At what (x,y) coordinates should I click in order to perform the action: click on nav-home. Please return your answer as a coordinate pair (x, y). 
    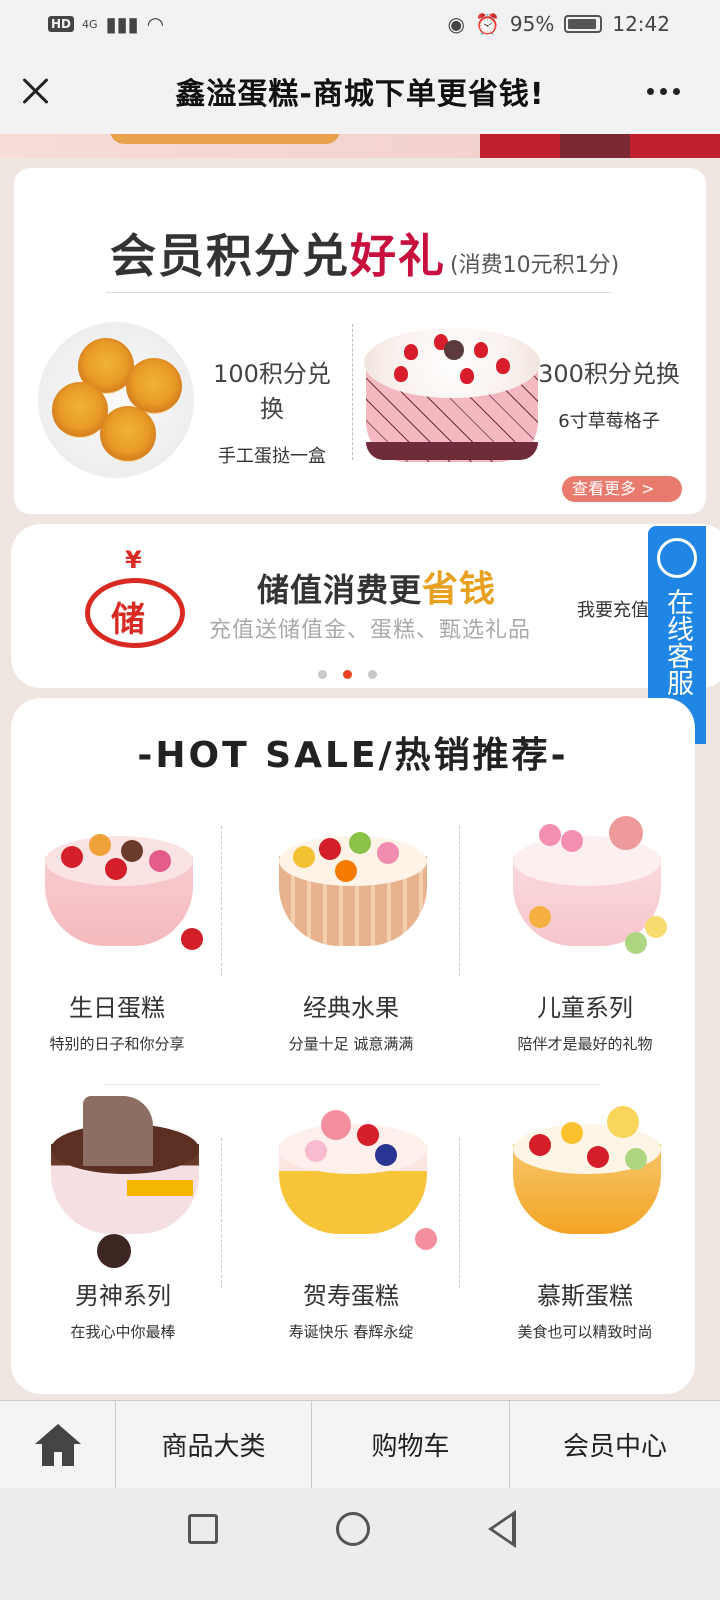
    Looking at the image, I should click on (58, 1444).